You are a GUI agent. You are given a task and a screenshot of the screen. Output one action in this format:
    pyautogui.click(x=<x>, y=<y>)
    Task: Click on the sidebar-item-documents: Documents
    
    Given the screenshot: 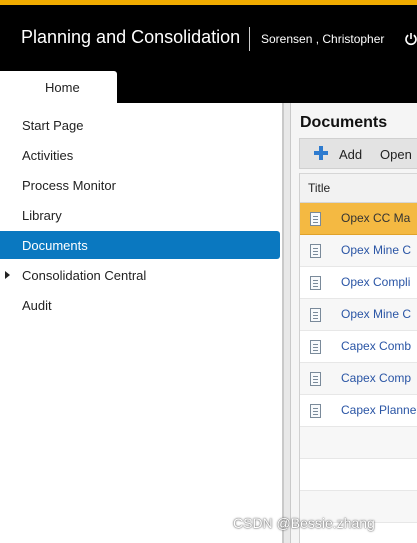 What is the action you would take?
    pyautogui.click(x=140, y=245)
    